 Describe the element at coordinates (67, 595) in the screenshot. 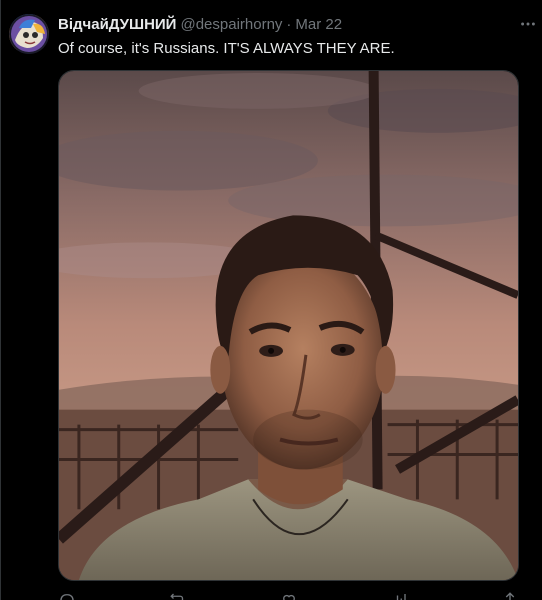

I see `reply-icon` at that location.